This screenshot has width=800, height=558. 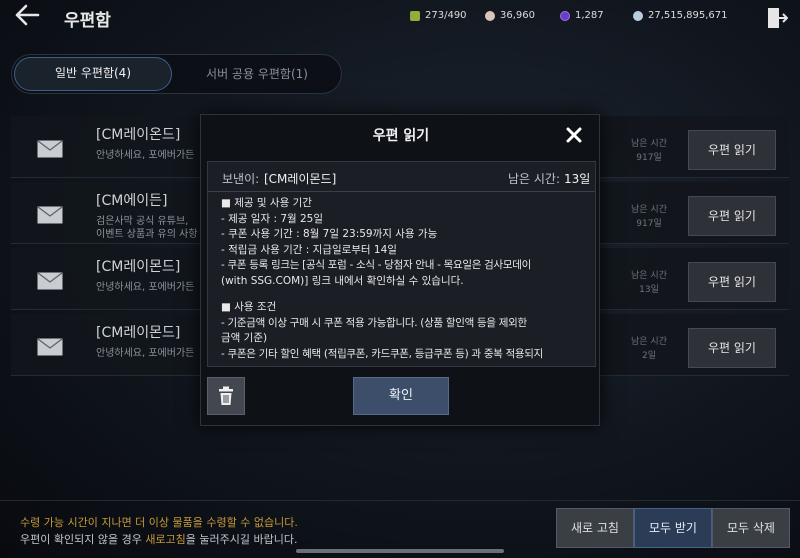 I want to click on pearl-value: 36,960, so click(x=517, y=15).